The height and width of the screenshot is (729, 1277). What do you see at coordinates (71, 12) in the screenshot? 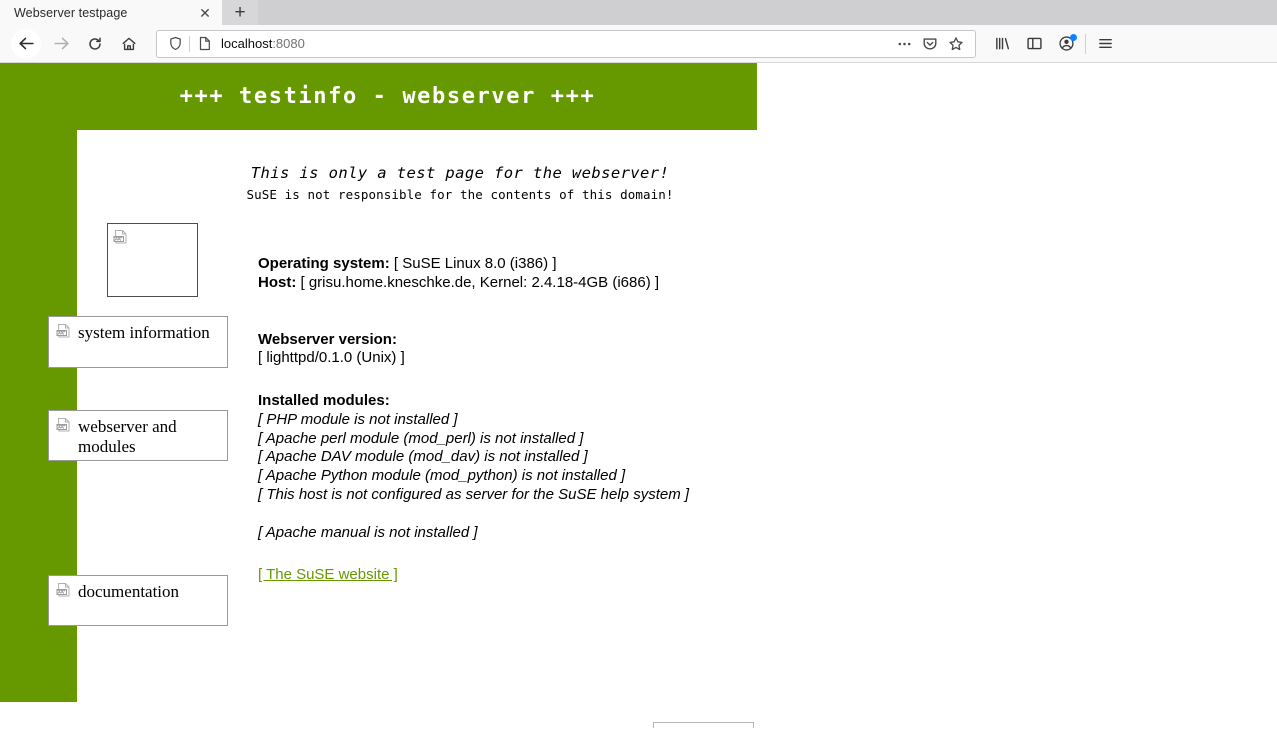
I see `tab-title: Webserver testpage` at bounding box center [71, 12].